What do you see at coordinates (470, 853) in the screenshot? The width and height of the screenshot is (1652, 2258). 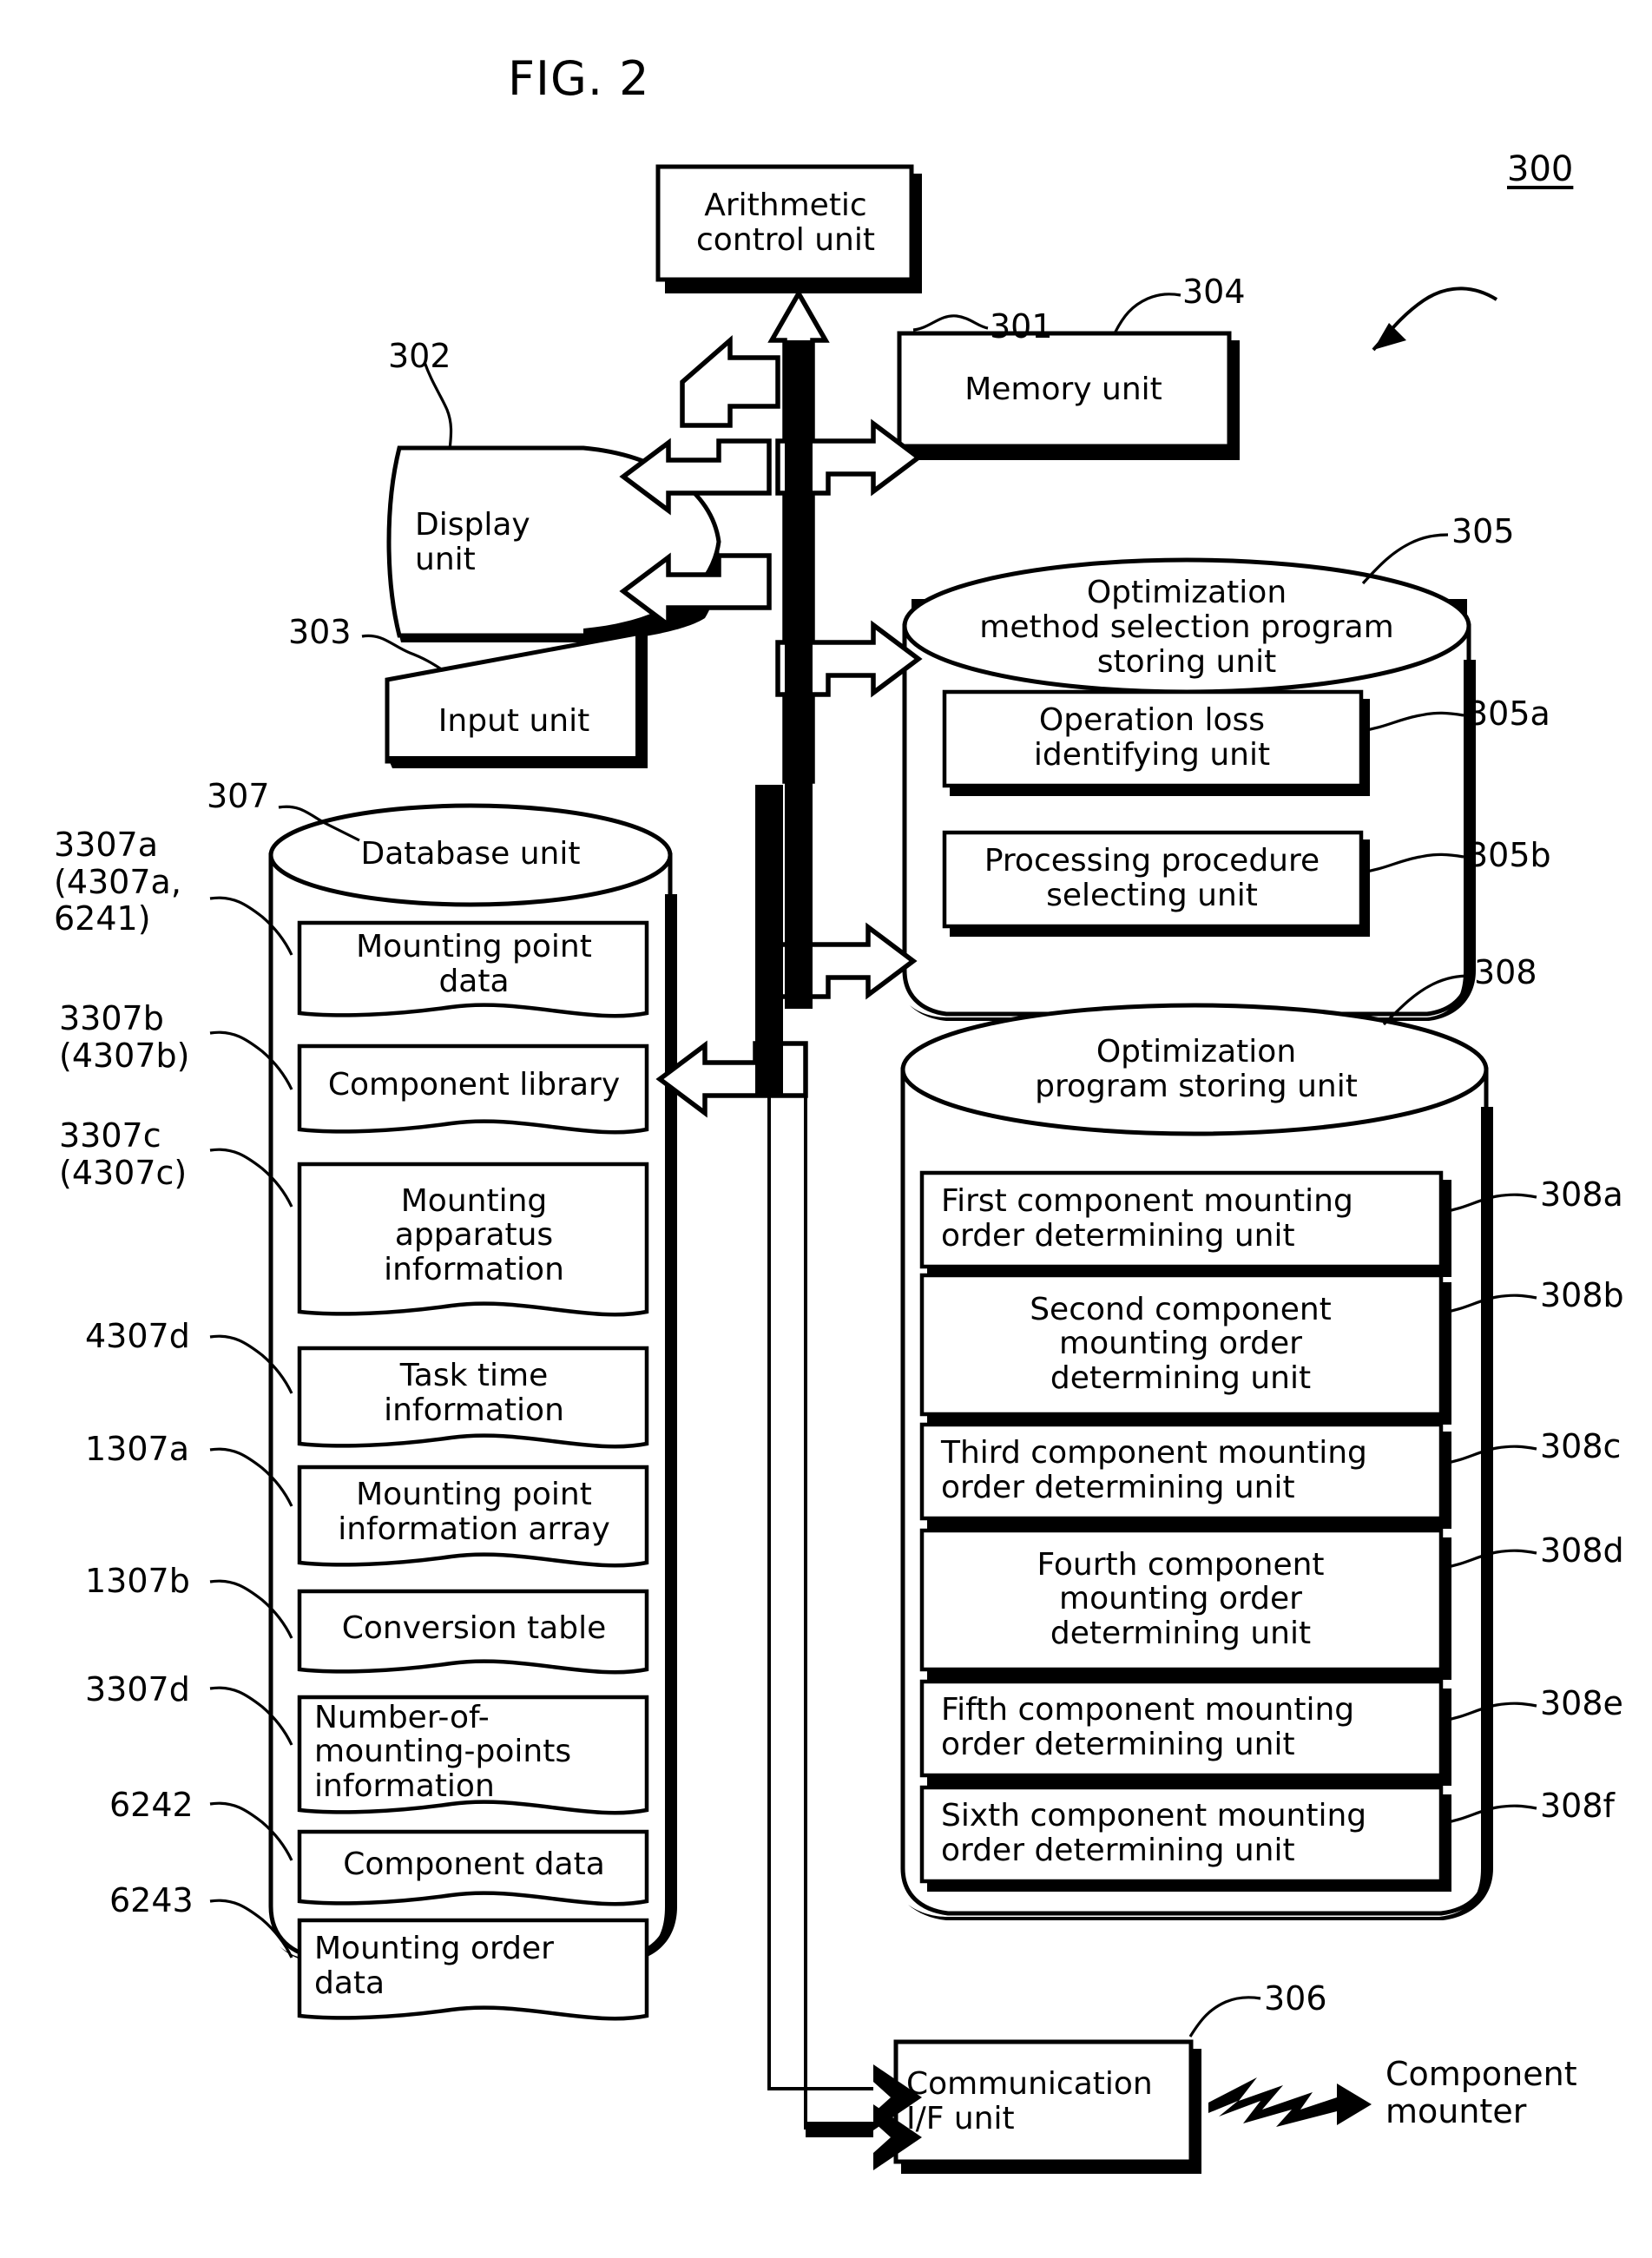 I see `database-unit-title: Database unit` at bounding box center [470, 853].